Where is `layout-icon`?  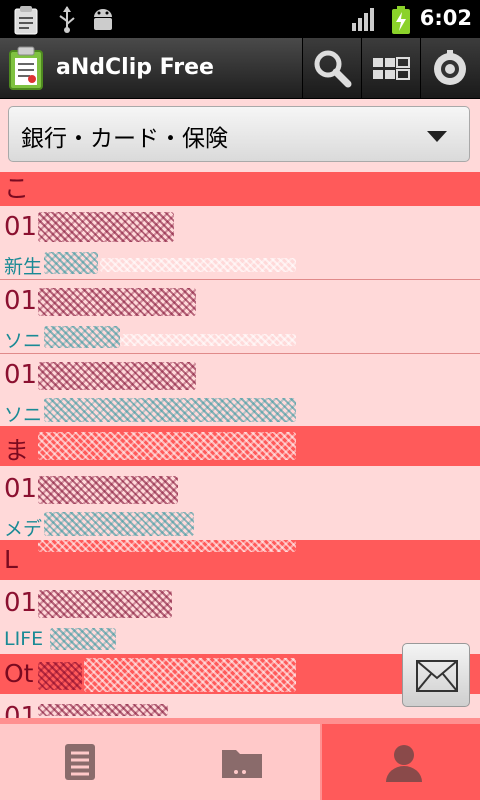
layout-icon is located at coordinates (391, 68).